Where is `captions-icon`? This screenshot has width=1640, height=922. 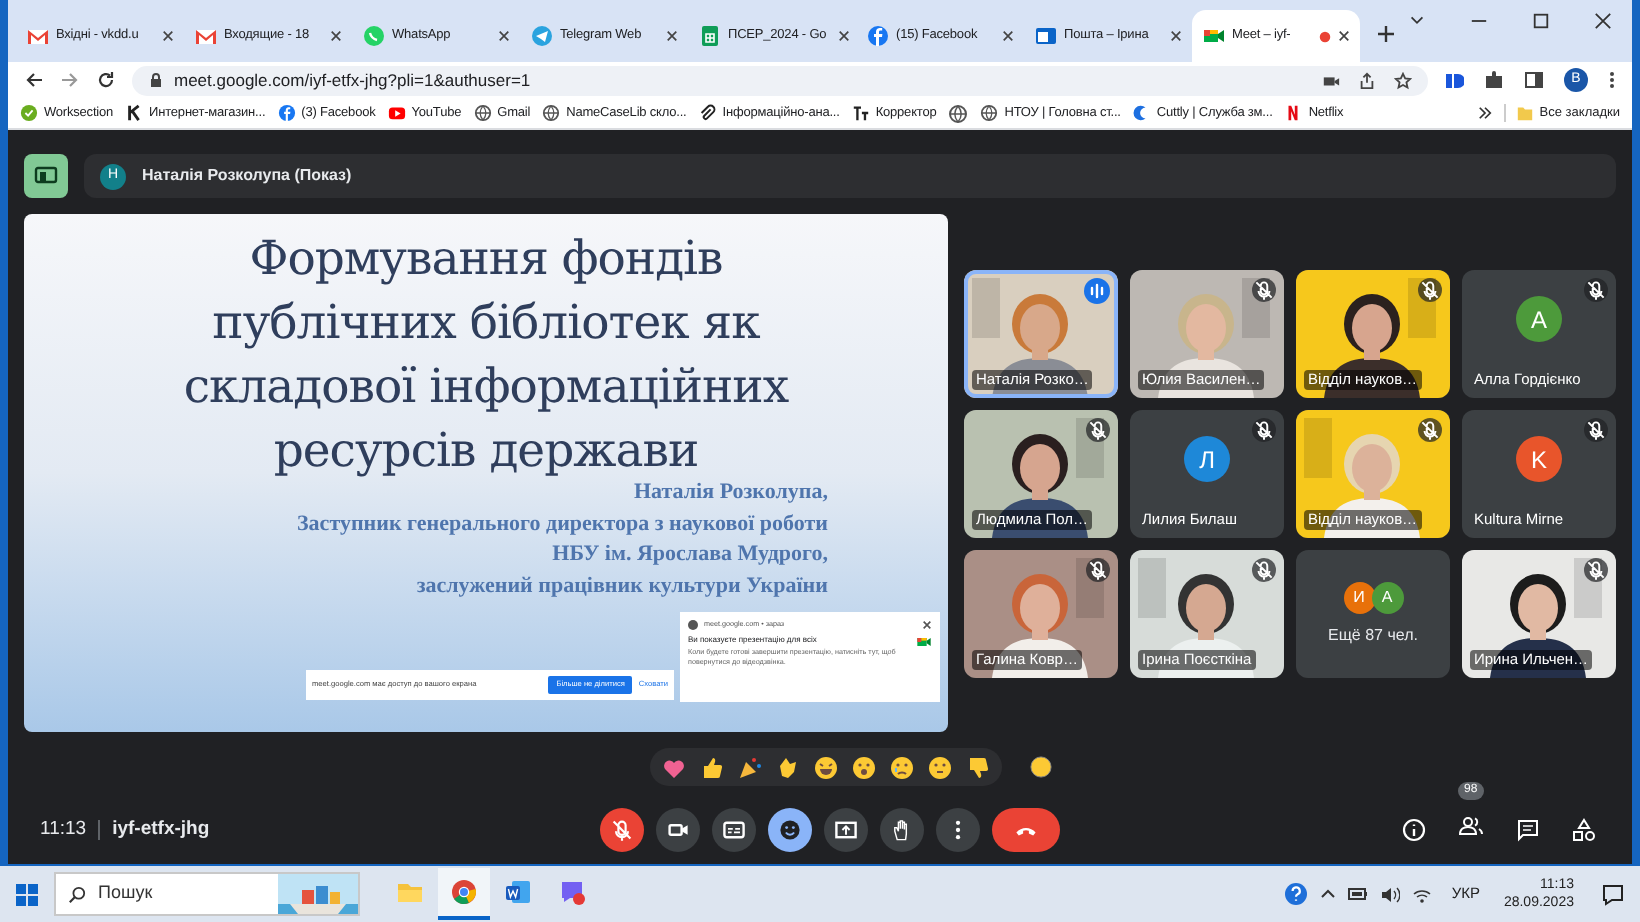
captions-icon is located at coordinates (734, 830).